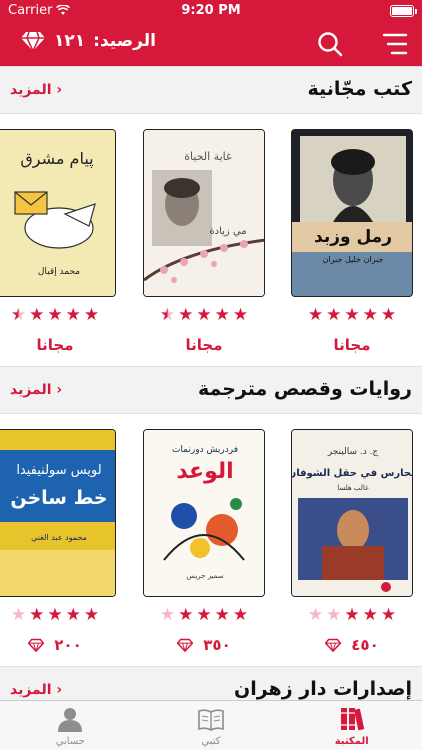 The image size is (422, 750). Describe the element at coordinates (211, 44) in the screenshot. I see `nav-bar: الرصيد: ١٢١` at that location.